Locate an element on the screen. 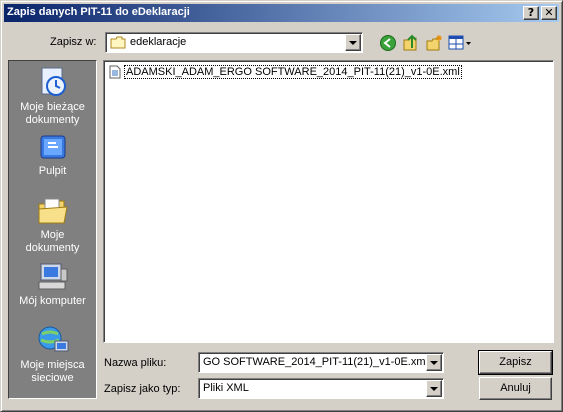  cancel-button: Anuluj is located at coordinates (515, 388).